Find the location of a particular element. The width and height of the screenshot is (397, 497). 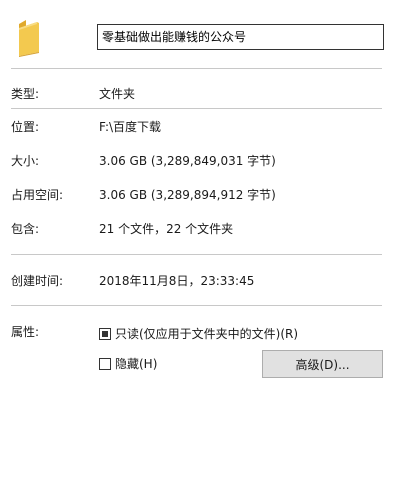

size-label: 大小: is located at coordinates (25, 161).